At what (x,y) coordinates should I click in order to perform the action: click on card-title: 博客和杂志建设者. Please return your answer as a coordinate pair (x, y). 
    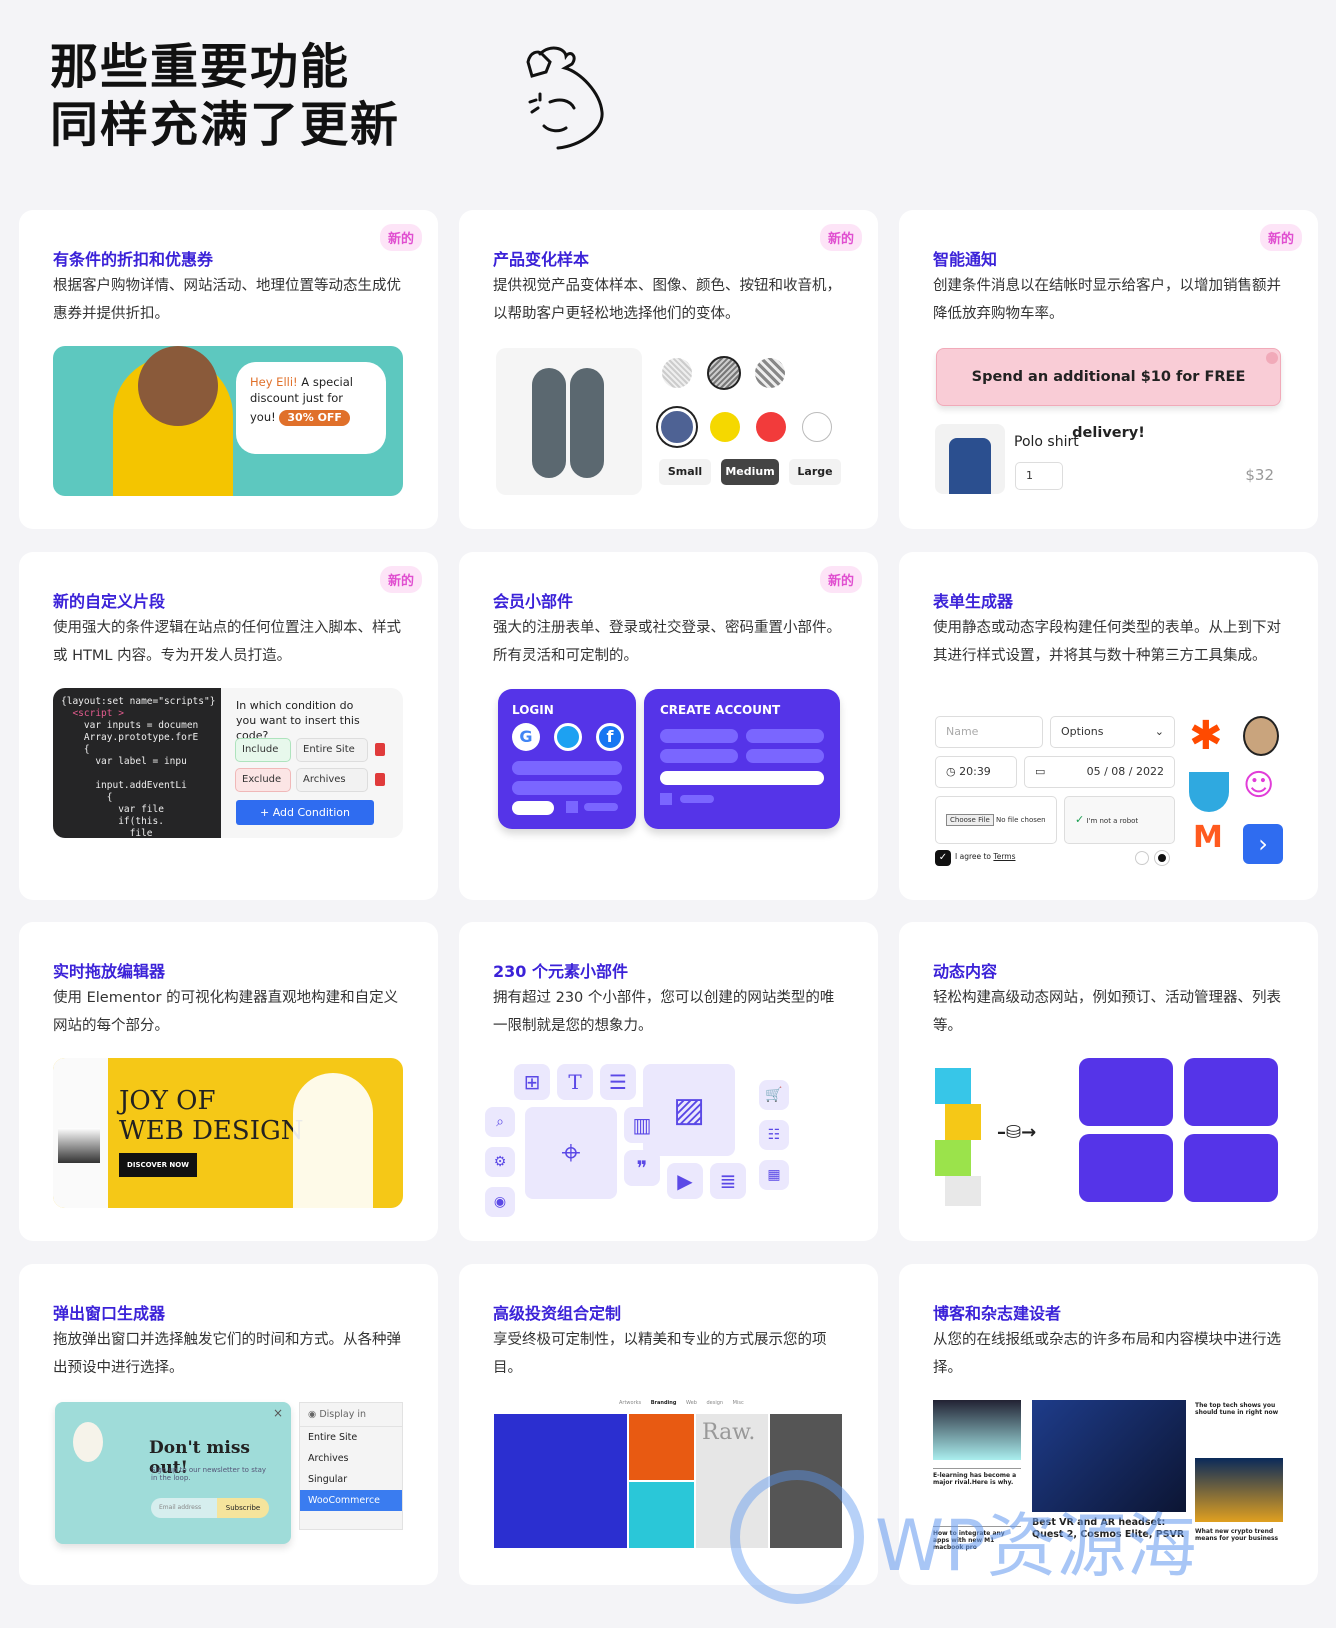
    Looking at the image, I should click on (997, 1313).